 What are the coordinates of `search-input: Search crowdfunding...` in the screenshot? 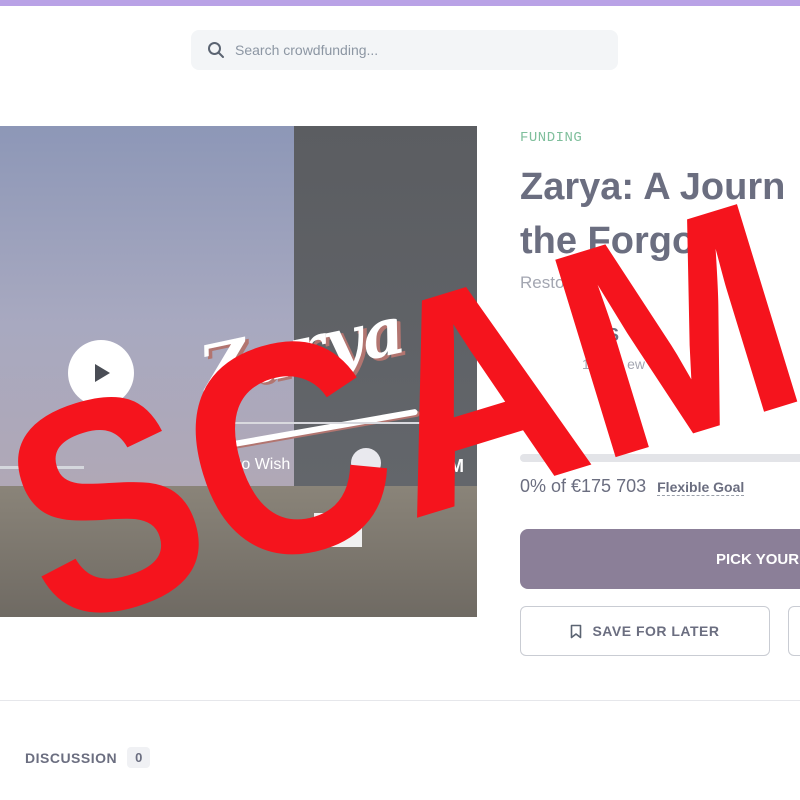 It's located at (404, 50).